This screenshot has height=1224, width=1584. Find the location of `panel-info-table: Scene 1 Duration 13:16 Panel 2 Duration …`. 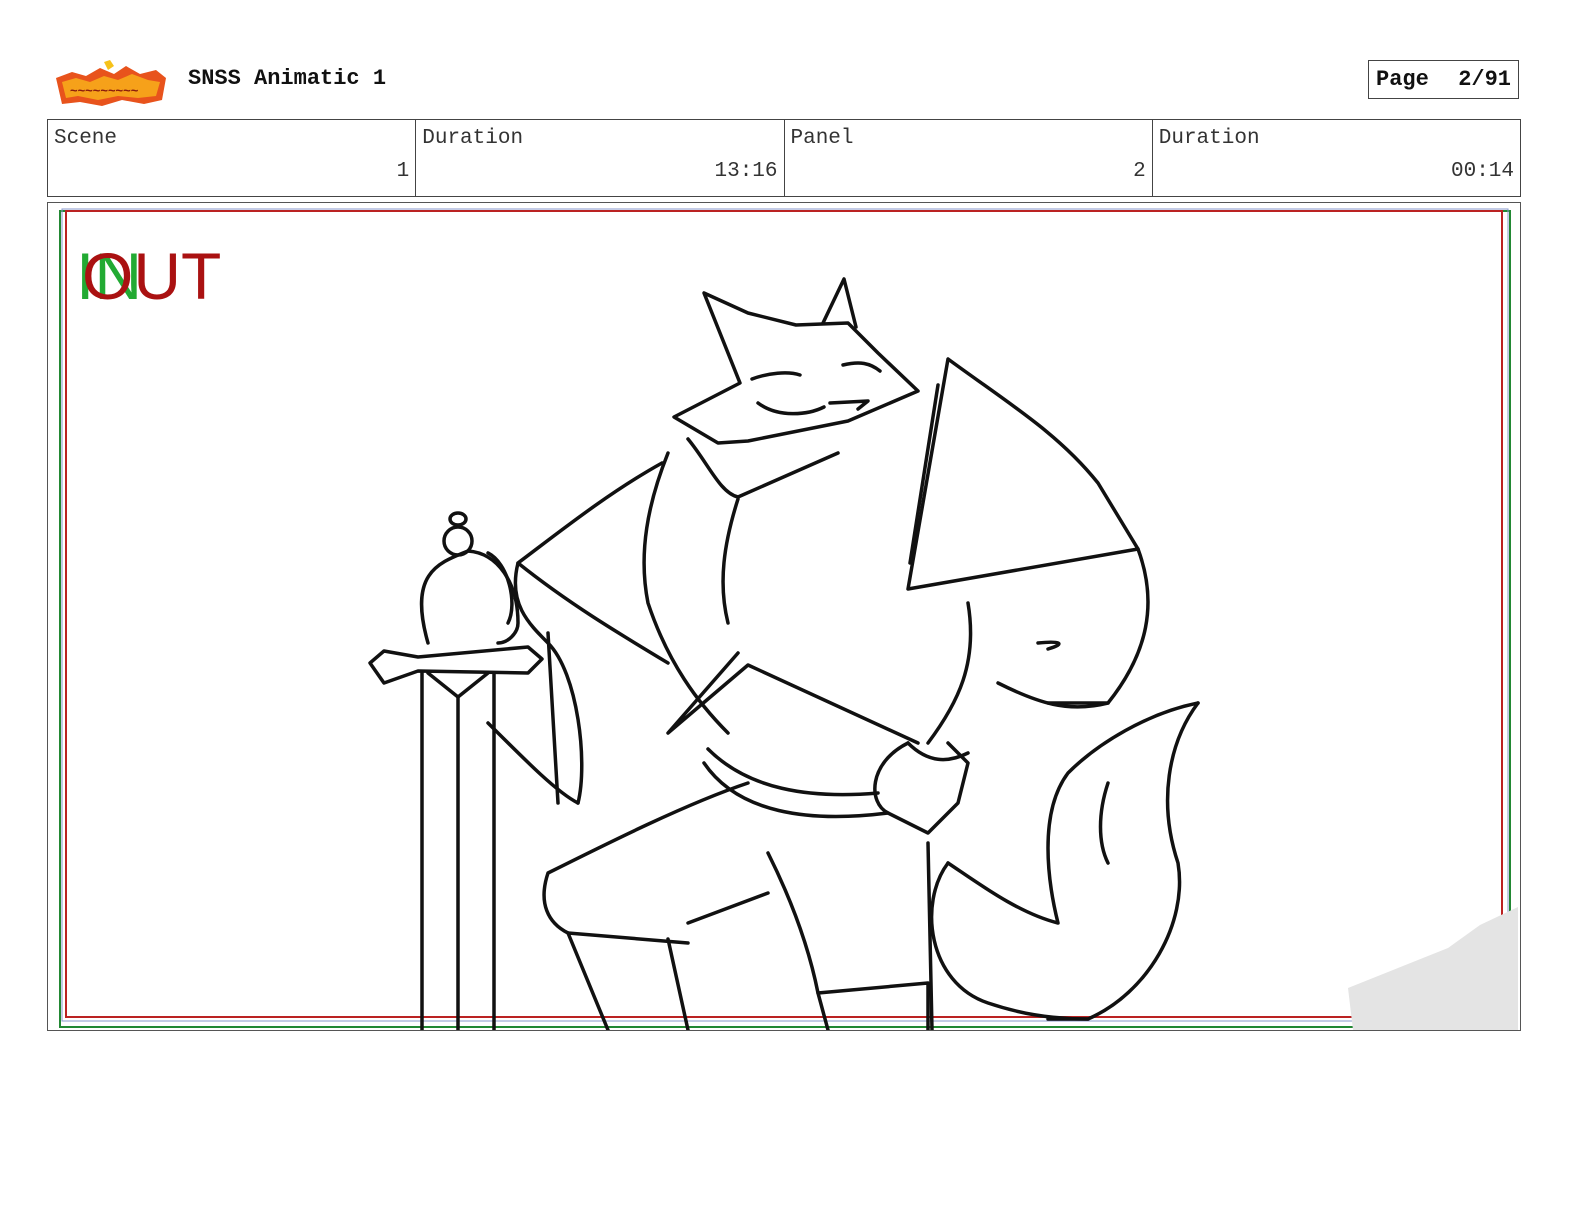

panel-info-table: Scene 1 Duration 13:16 Panel 2 Duration … is located at coordinates (784, 158).